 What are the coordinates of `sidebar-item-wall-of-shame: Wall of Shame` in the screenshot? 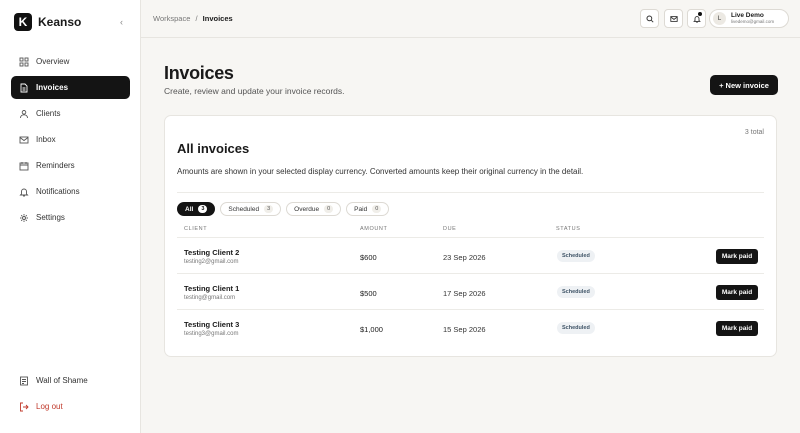 It's located at (70, 380).